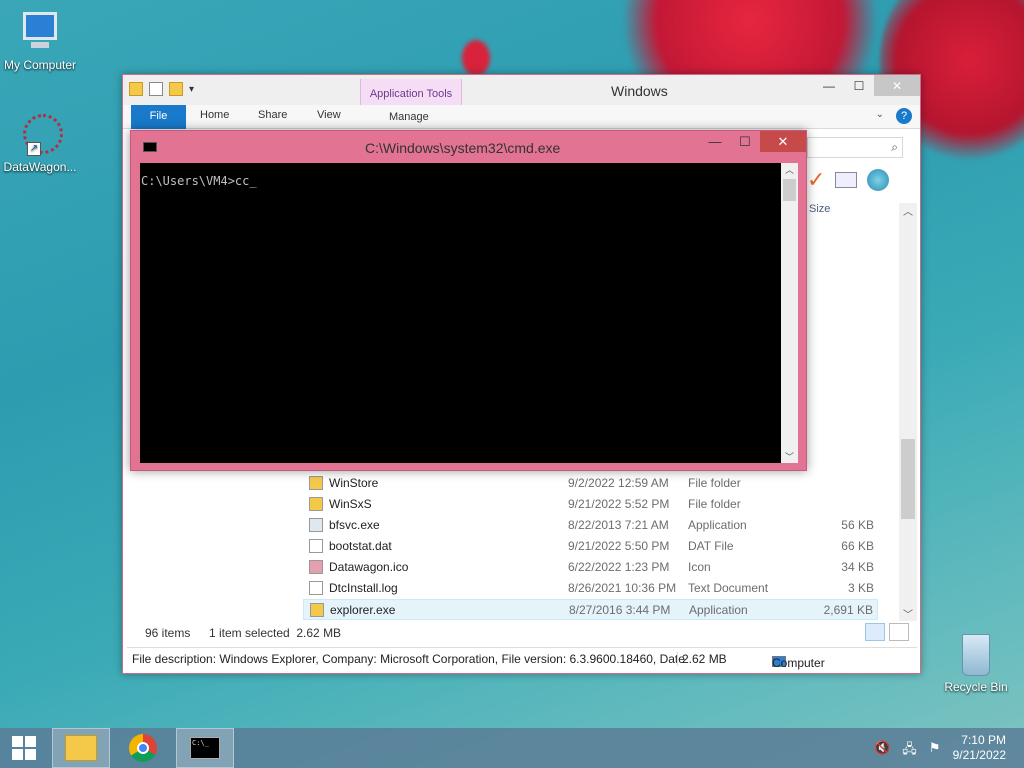 The image size is (1024, 768). Describe the element at coordinates (983, 740) in the screenshot. I see `clock-time: 7:10 PM` at that location.